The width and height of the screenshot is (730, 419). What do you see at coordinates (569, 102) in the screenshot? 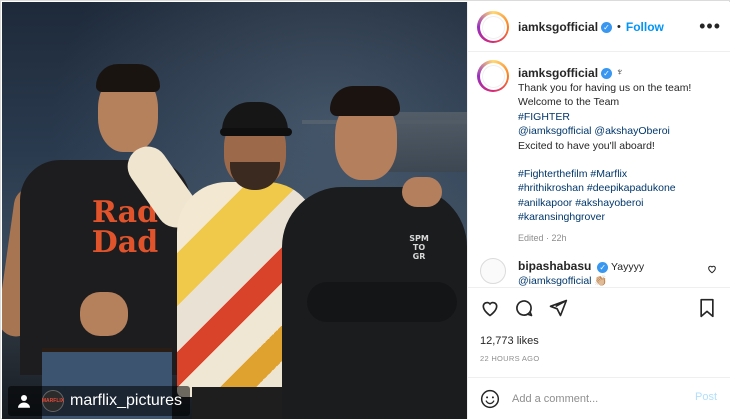
I see `caption-line: Welcome to the Team` at bounding box center [569, 102].